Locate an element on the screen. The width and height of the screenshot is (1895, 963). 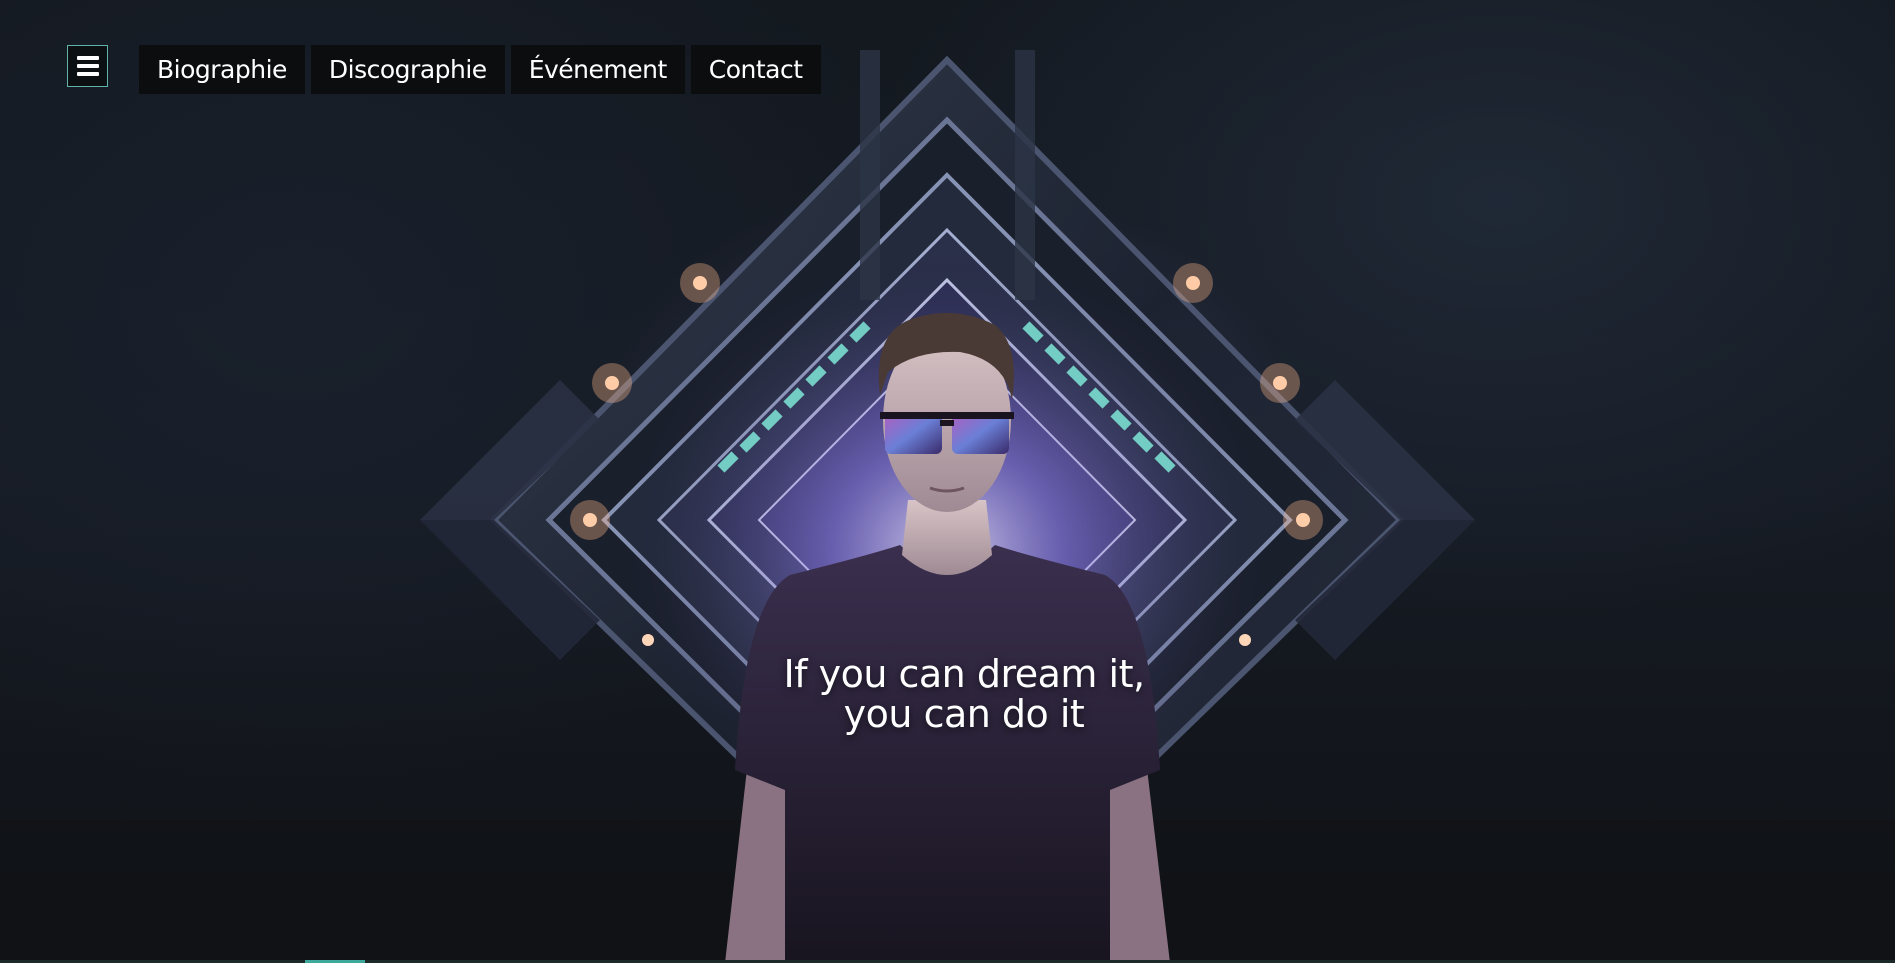
tagline-line-2: you can do it is located at coordinates (964, 714).